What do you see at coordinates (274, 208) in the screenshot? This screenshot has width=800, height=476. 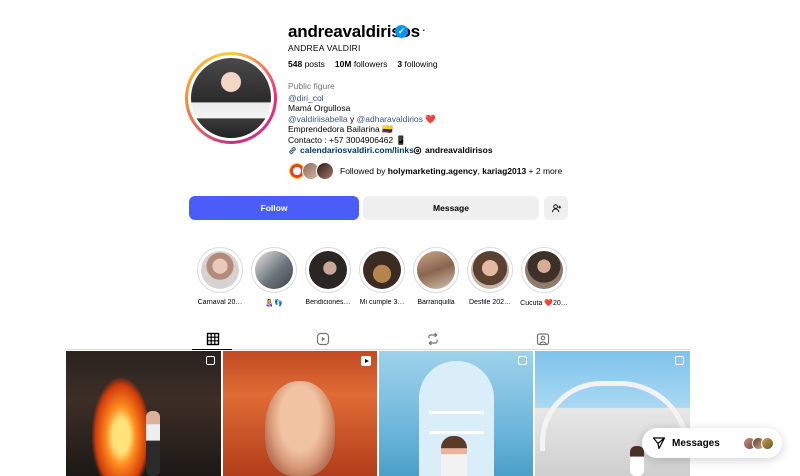 I see `follow-button: Follow` at bounding box center [274, 208].